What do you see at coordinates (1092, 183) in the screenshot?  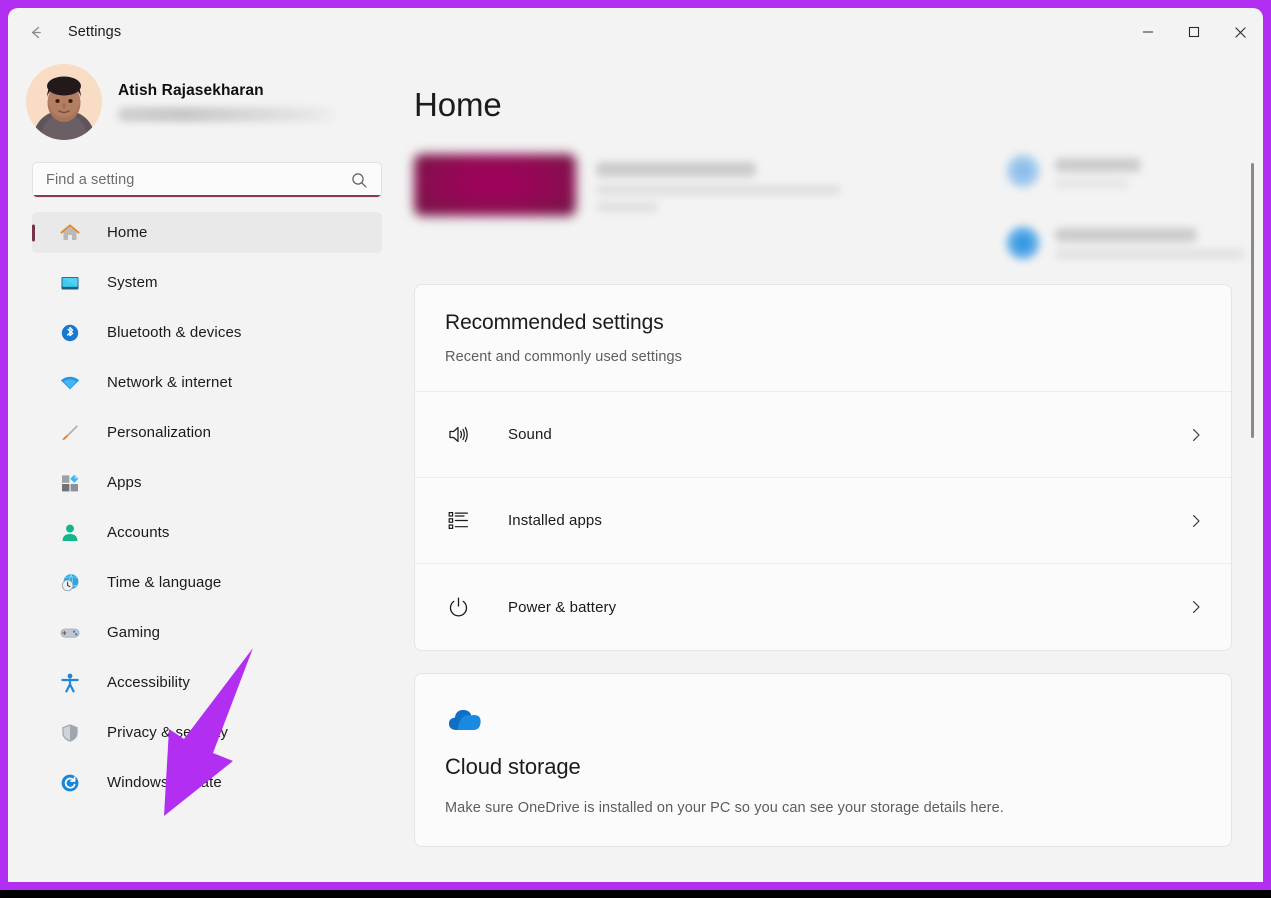 I see `account-status-sub-redacted` at bounding box center [1092, 183].